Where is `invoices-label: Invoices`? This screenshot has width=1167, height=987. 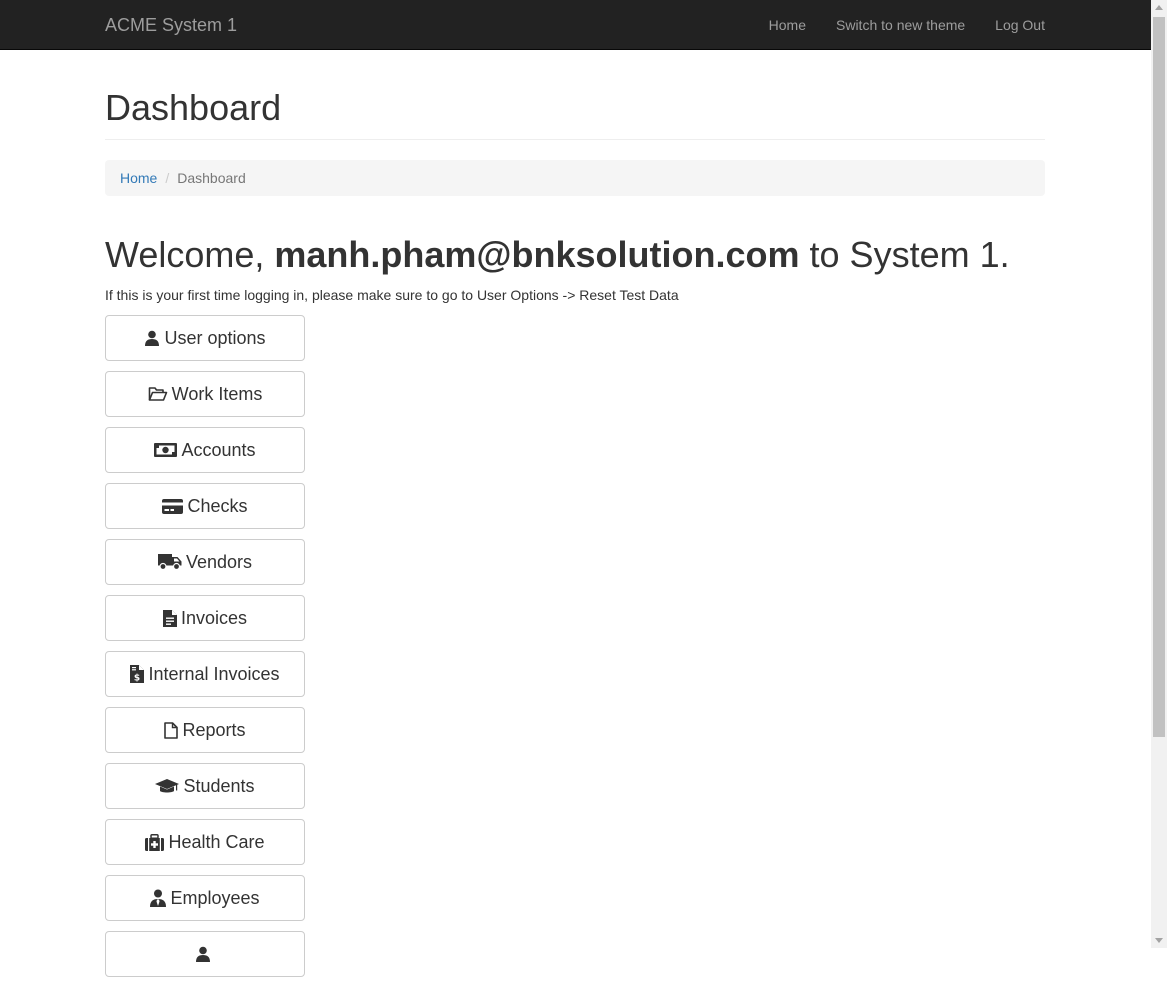 invoices-label: Invoices is located at coordinates (214, 617).